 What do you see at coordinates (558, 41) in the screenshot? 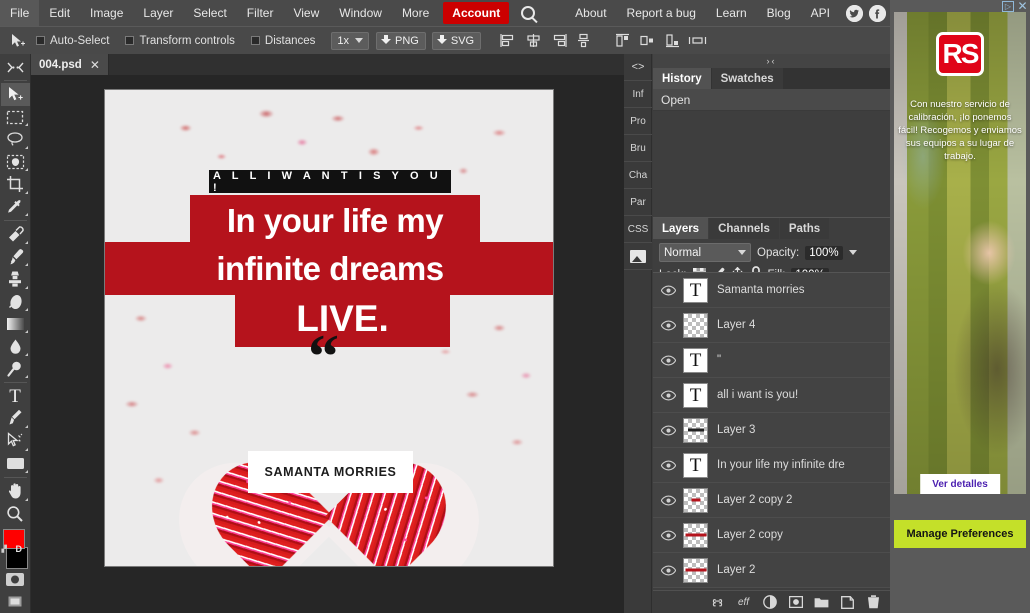
I see `align-right-icon` at bounding box center [558, 41].